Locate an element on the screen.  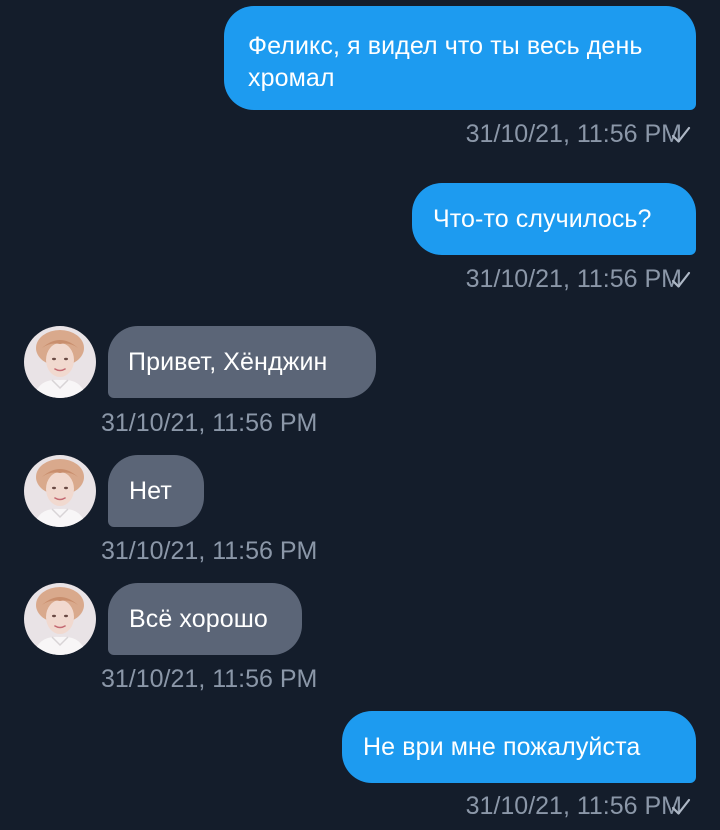
incoming-message-bubble: Привет, Хёнджин is located at coordinates (242, 362).